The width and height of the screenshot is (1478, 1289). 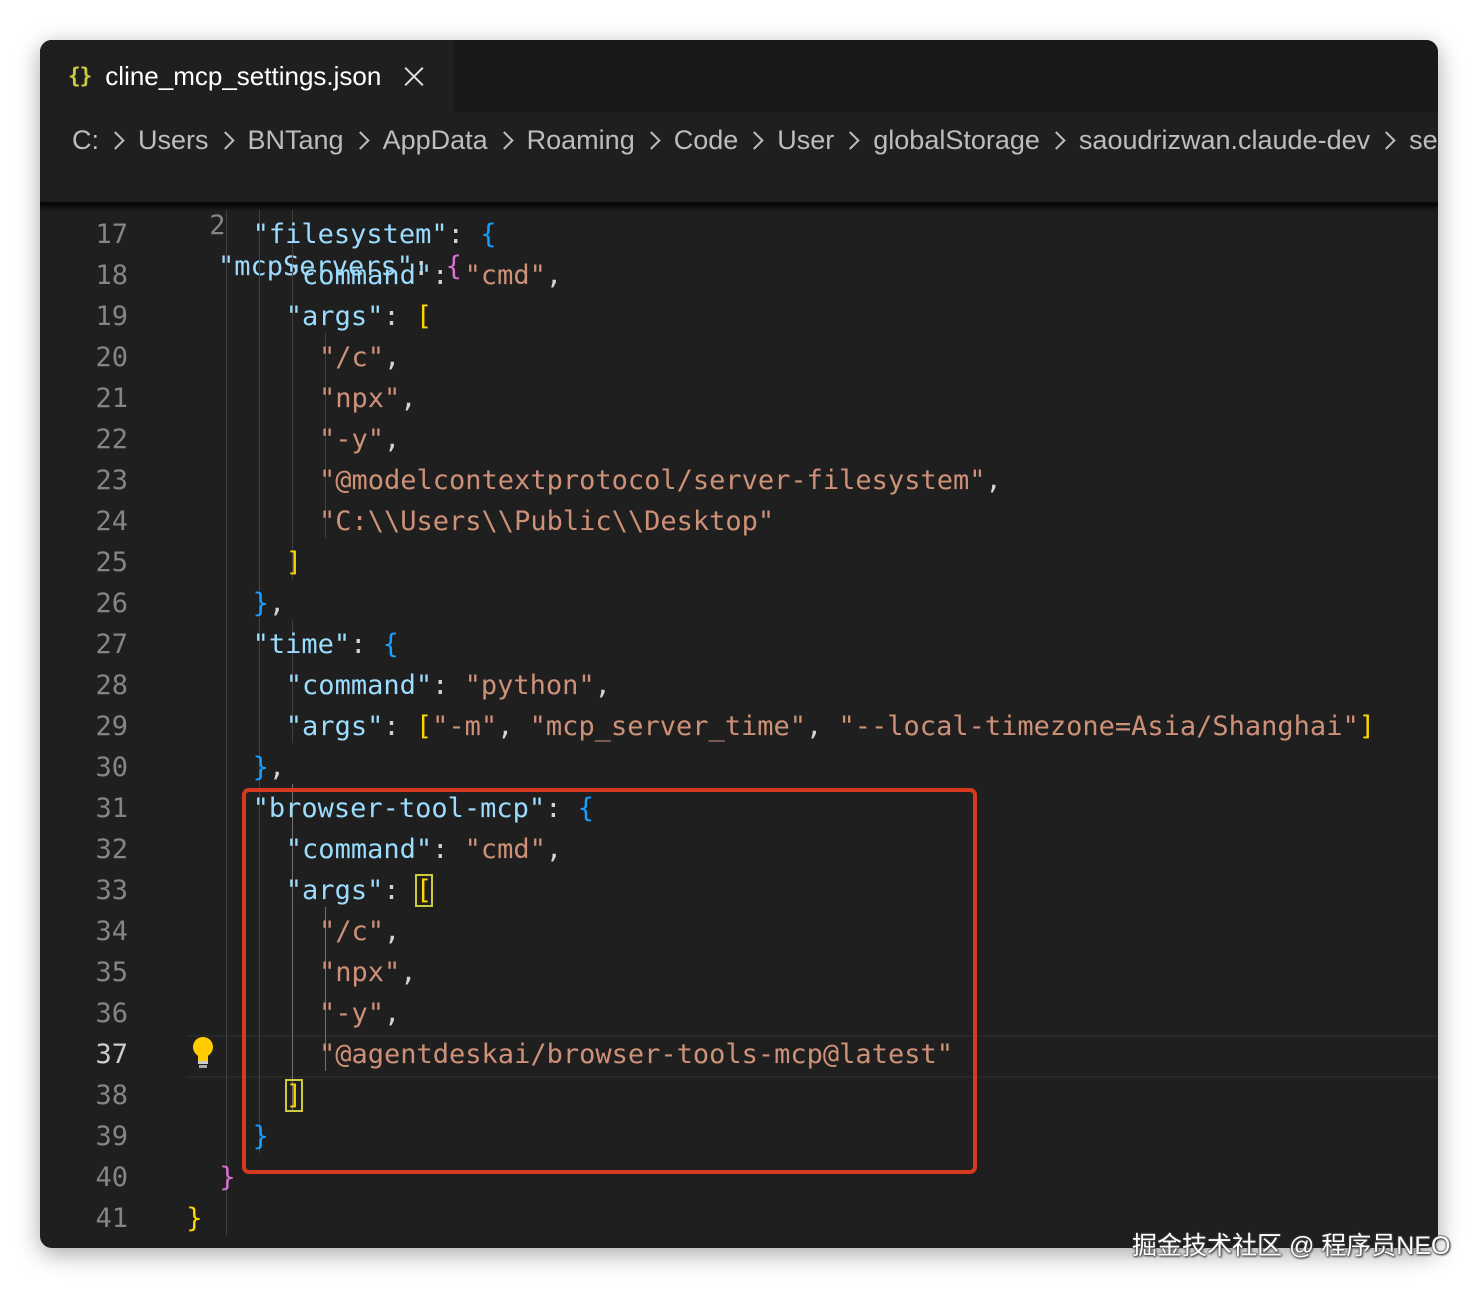 I want to click on code-text: "filesystem": {, so click(x=375, y=234).